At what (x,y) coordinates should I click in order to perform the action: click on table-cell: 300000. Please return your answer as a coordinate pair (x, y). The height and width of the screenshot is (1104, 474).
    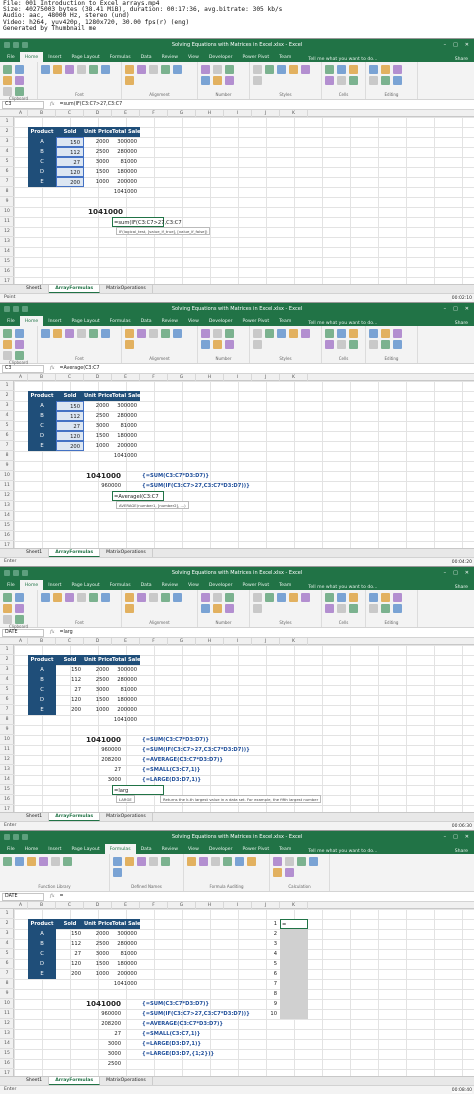
    Looking at the image, I should click on (126, 670).